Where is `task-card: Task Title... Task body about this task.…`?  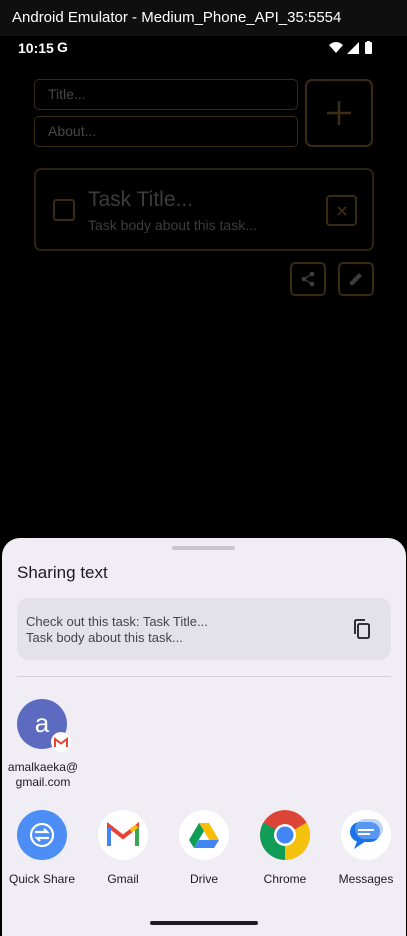 task-card: Task Title... Task body about this task.… is located at coordinates (204, 209).